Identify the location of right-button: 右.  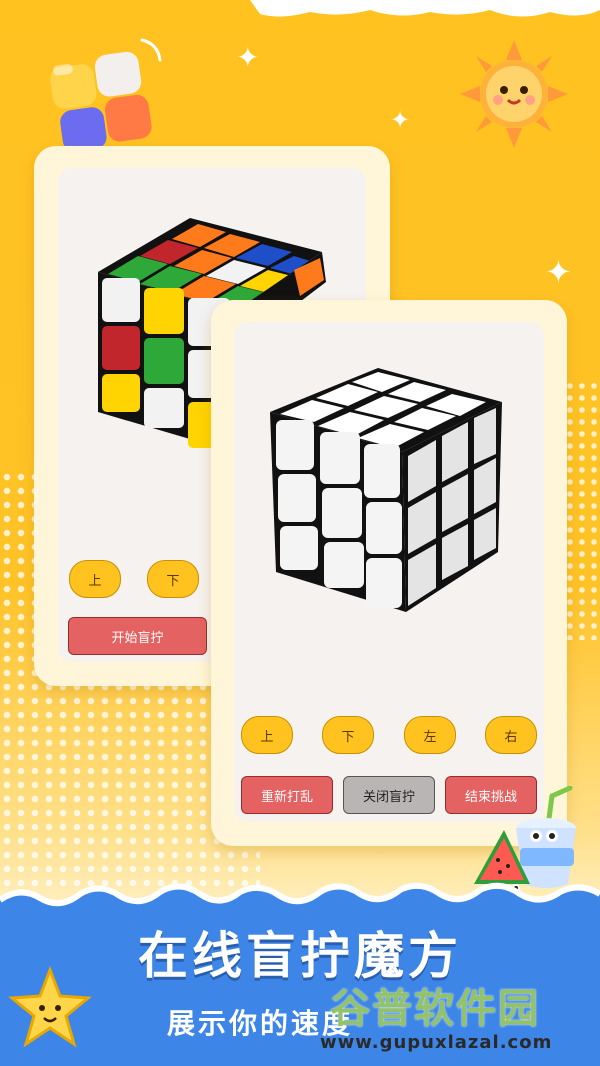
(511, 735).